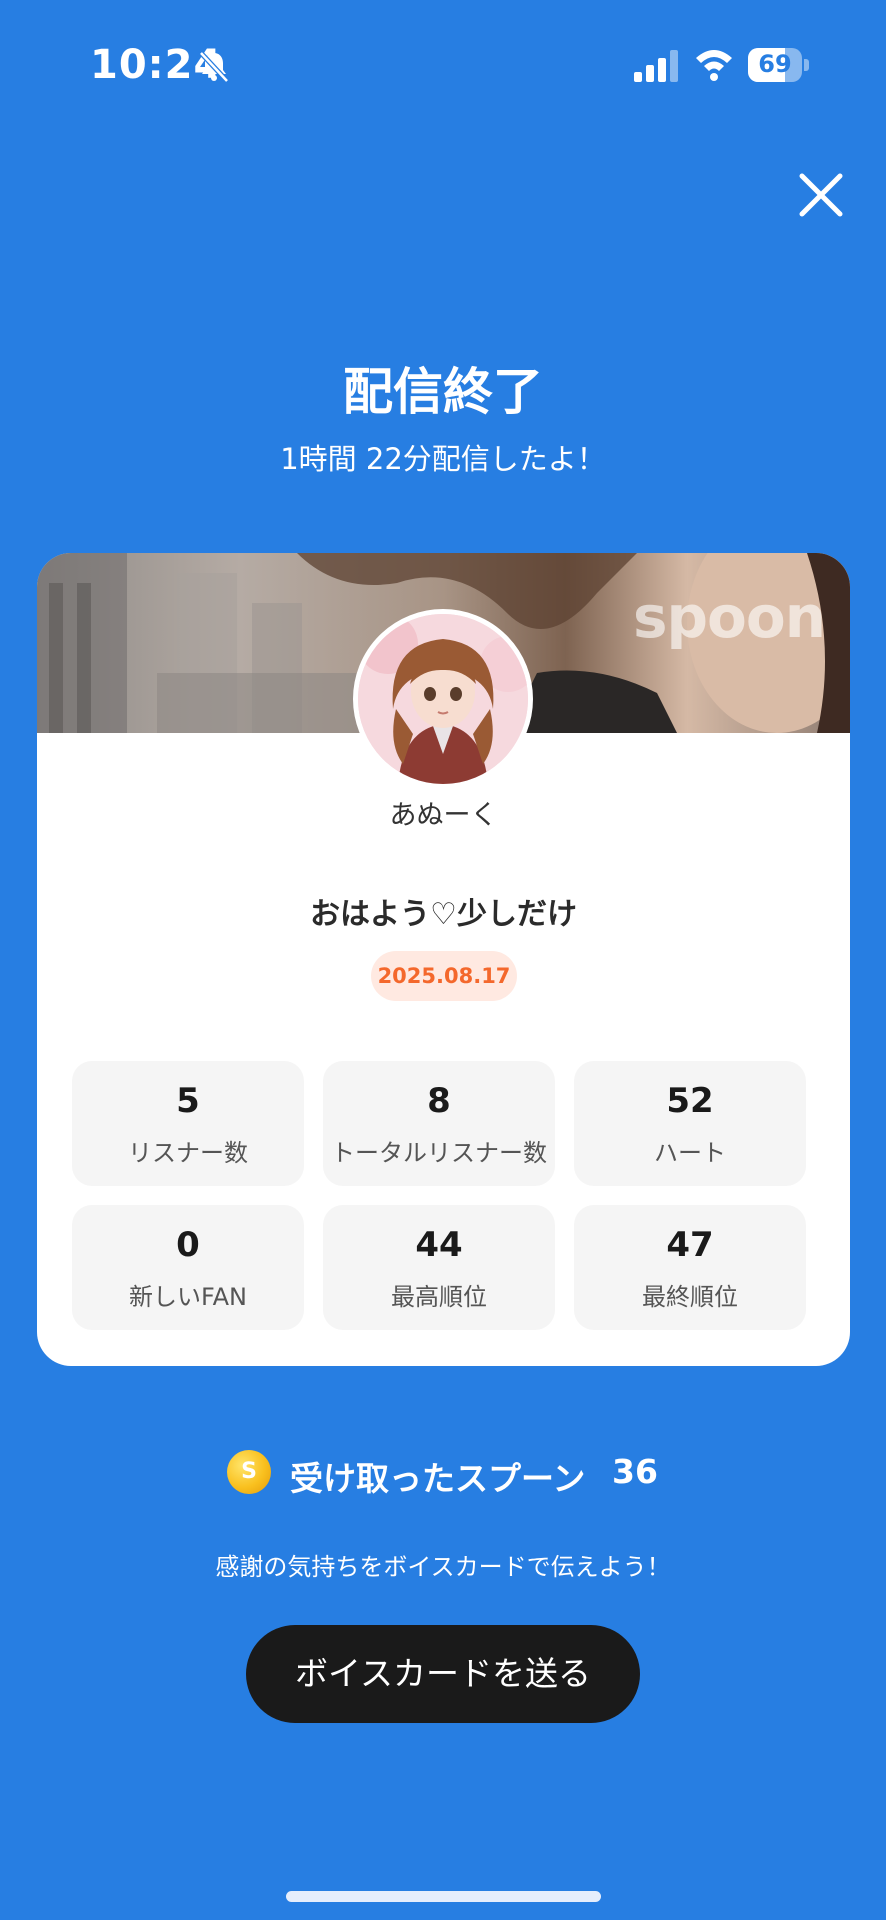 The image size is (886, 1920). Describe the element at coordinates (775, 64) in the screenshot. I see `battery-percent: 69` at that location.